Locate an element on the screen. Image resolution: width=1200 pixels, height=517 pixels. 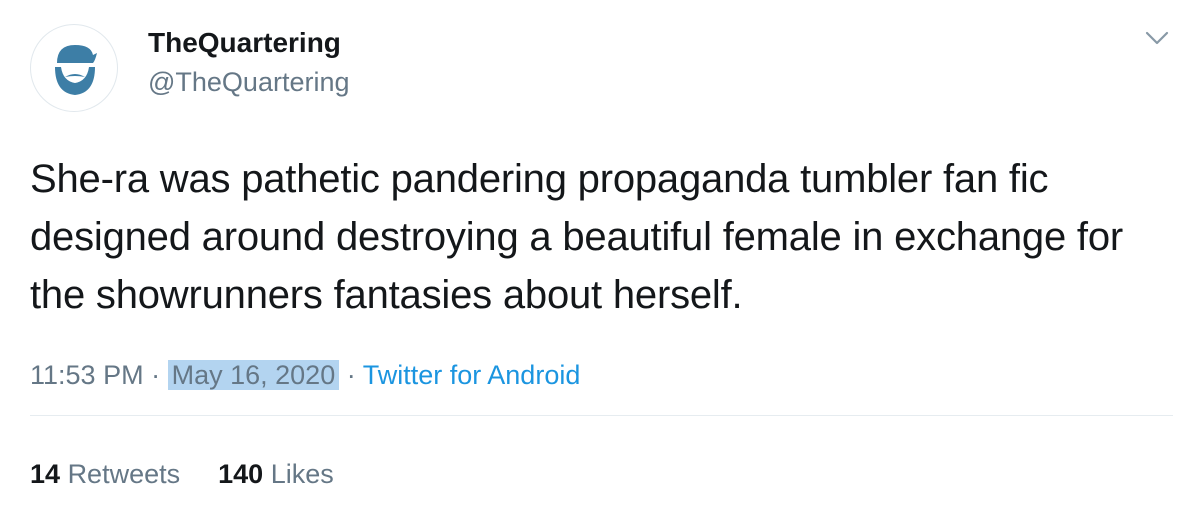
author-handle: @TheQuartering is located at coordinates (249, 82).